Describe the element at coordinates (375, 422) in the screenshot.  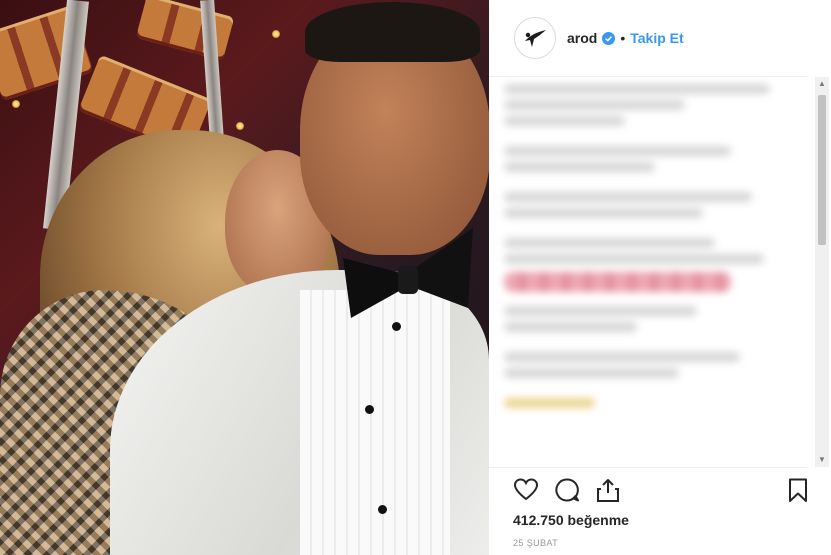
I see `tuxedo-shirt` at that location.